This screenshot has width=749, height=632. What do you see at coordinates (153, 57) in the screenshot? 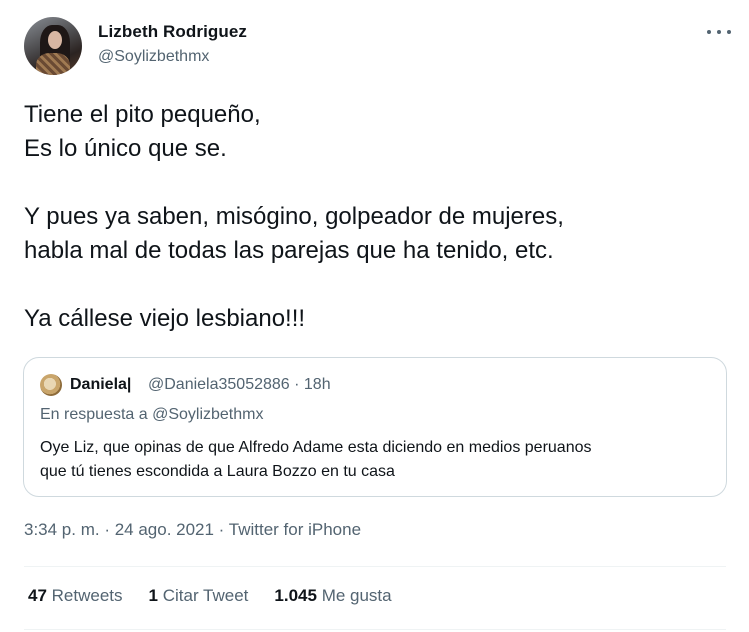
I see `author-handle: @Soylizbethmx` at bounding box center [153, 57].